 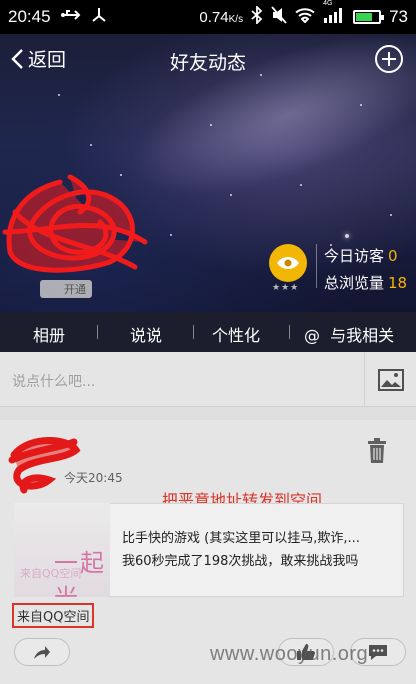 What do you see at coordinates (70, 17) in the screenshot?
I see `usb-icon` at bounding box center [70, 17].